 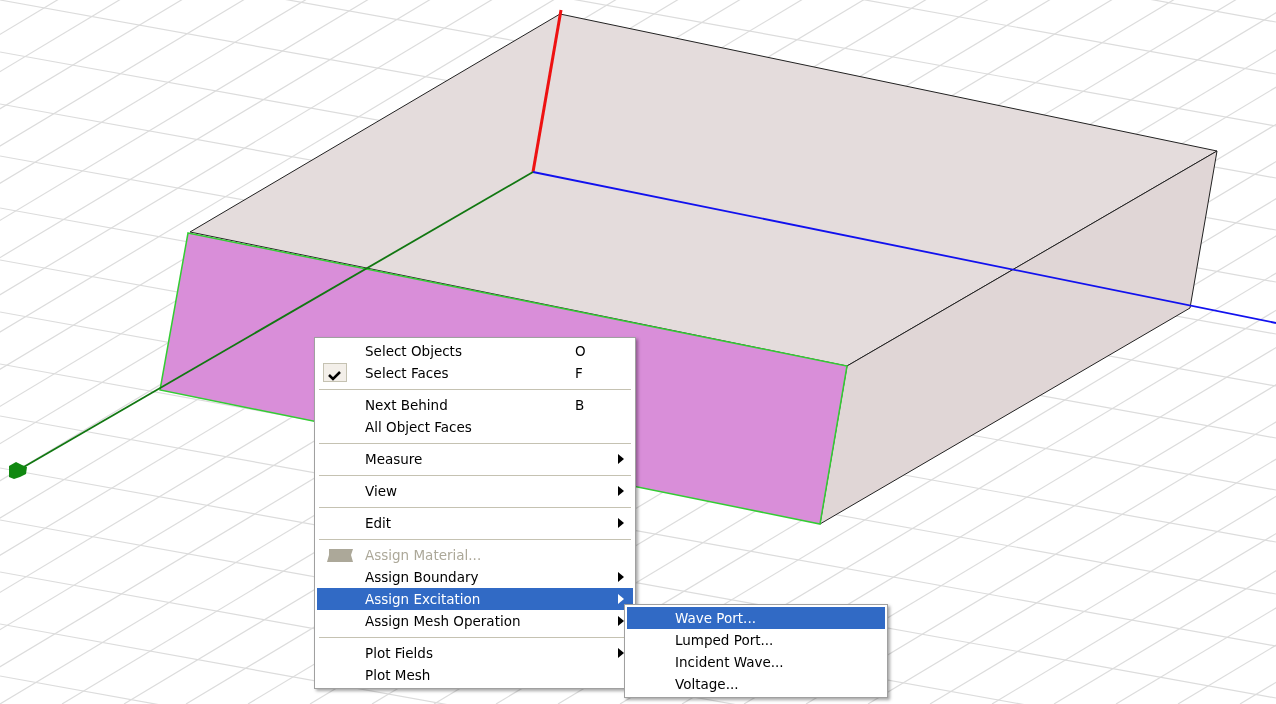 What do you see at coordinates (475, 373) in the screenshot?
I see `menu-item: Select Faces F` at bounding box center [475, 373].